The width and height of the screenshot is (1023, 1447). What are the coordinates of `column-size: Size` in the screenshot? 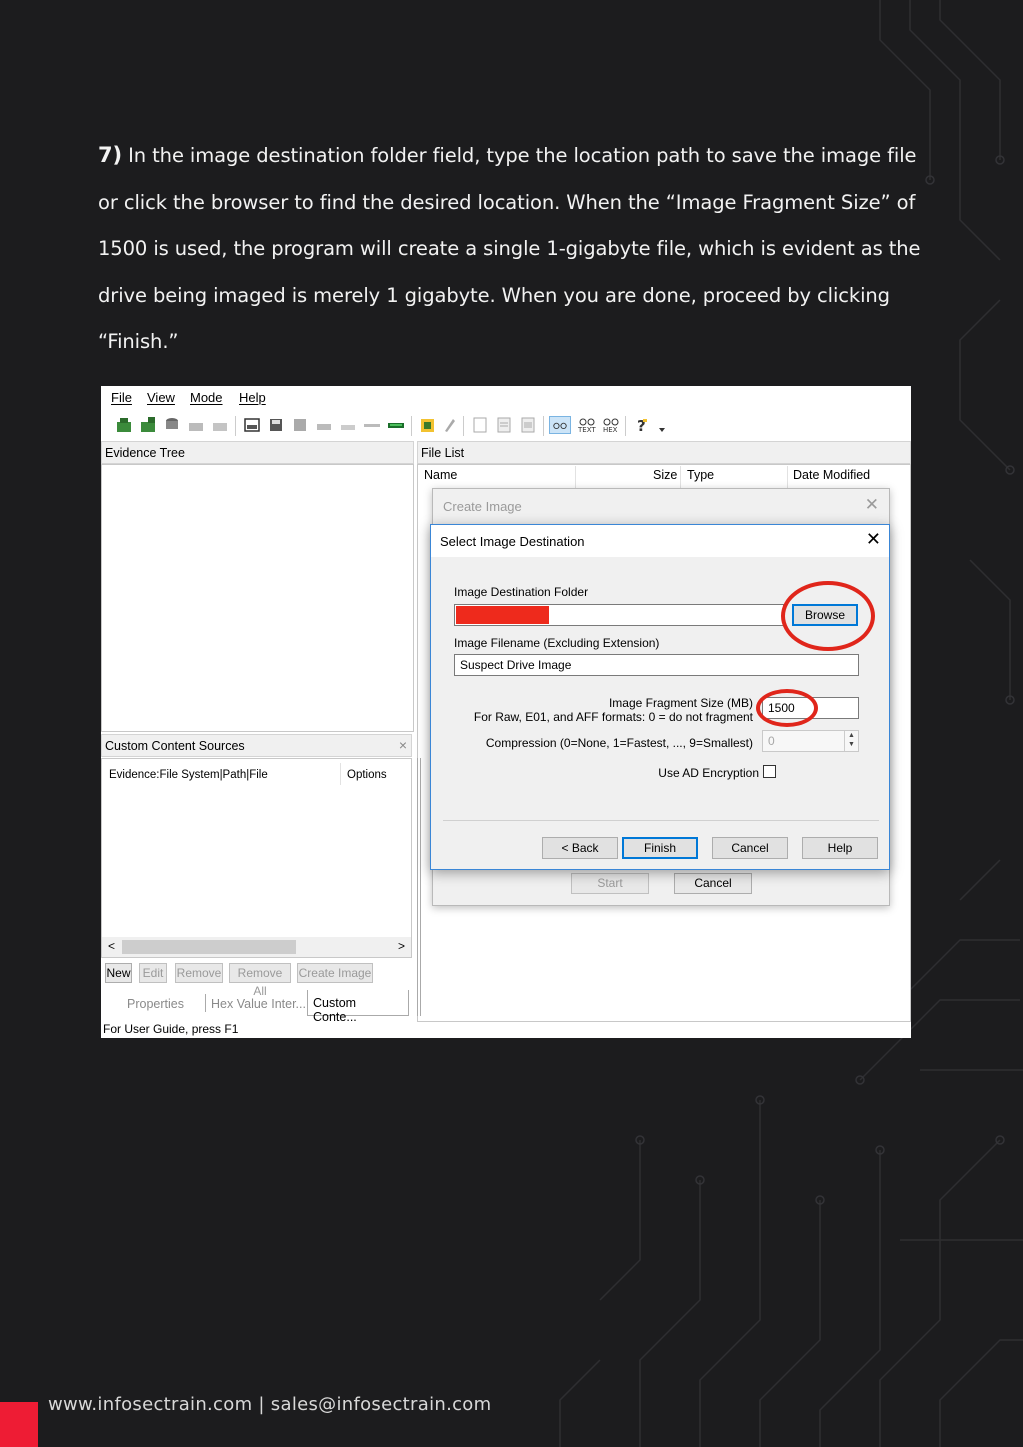 It's located at (665, 475).